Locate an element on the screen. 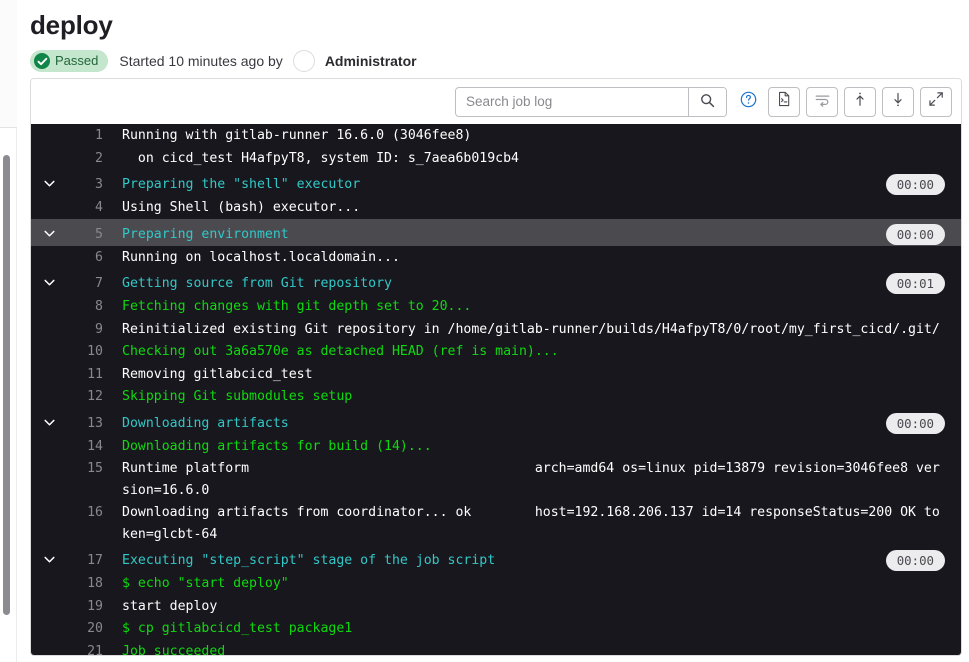  arrow-down-icon is located at coordinates (898, 102).